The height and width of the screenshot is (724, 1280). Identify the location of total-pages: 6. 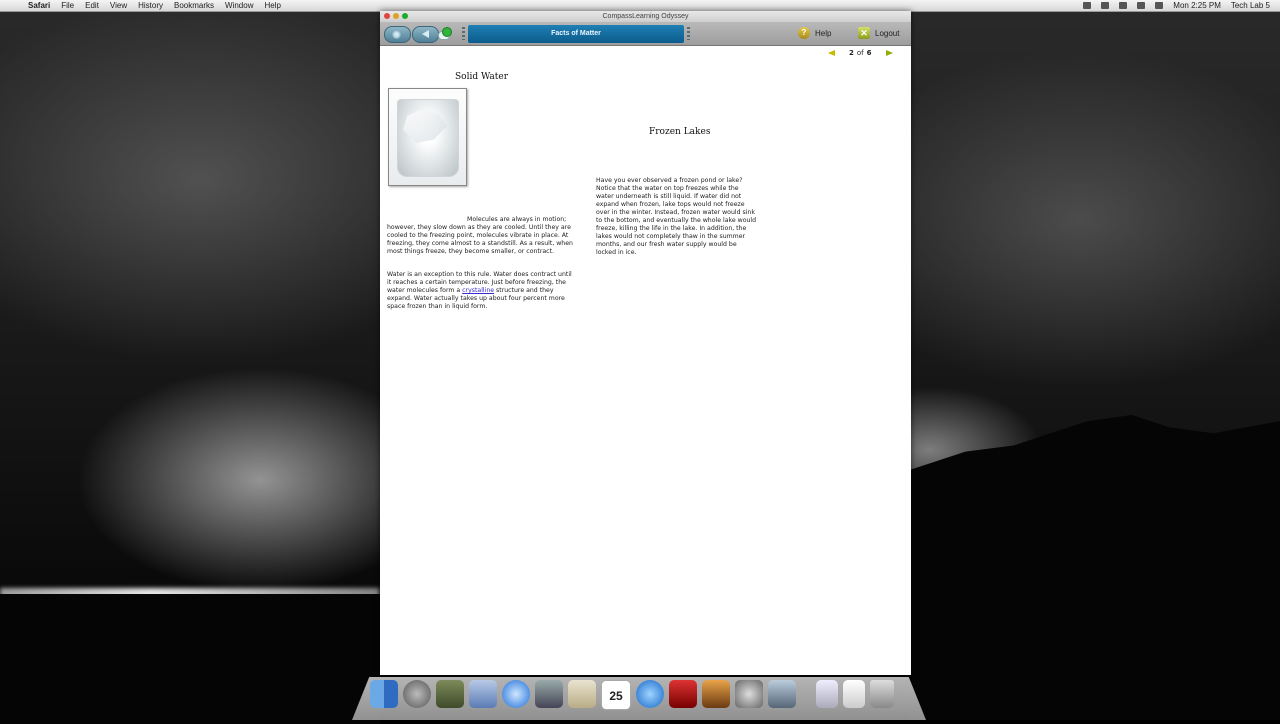
(869, 53).